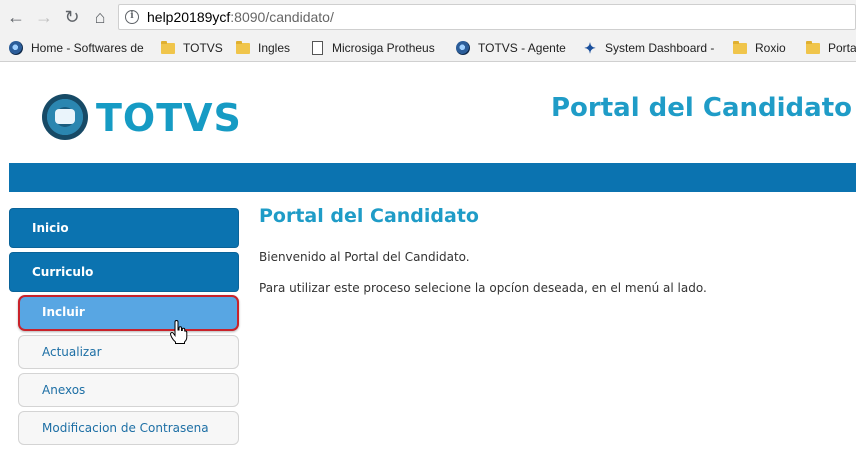 The image size is (856, 450). What do you see at coordinates (282, 17) in the screenshot?
I see `url-path: :8090/candidato/` at bounding box center [282, 17].